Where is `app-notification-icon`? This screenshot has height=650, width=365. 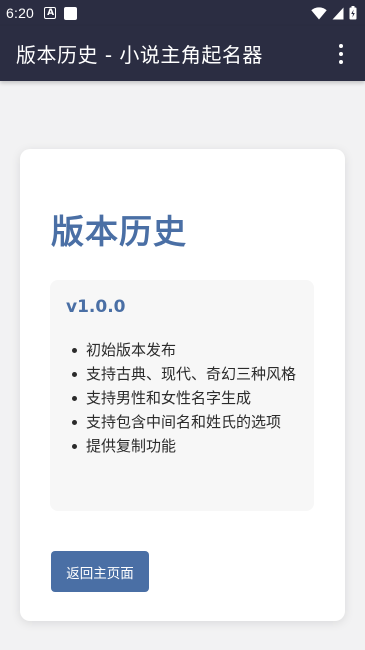
app-notification-icon is located at coordinates (71, 13).